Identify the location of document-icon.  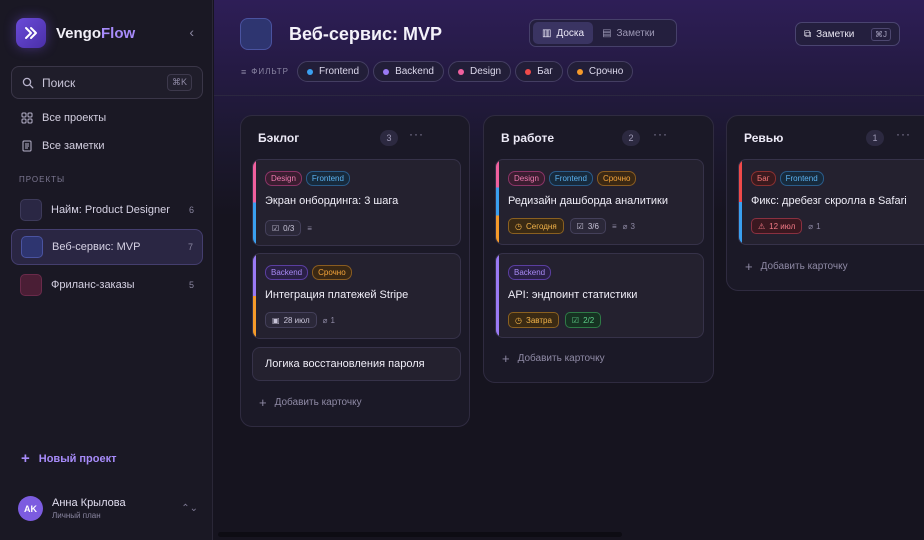
(27, 146).